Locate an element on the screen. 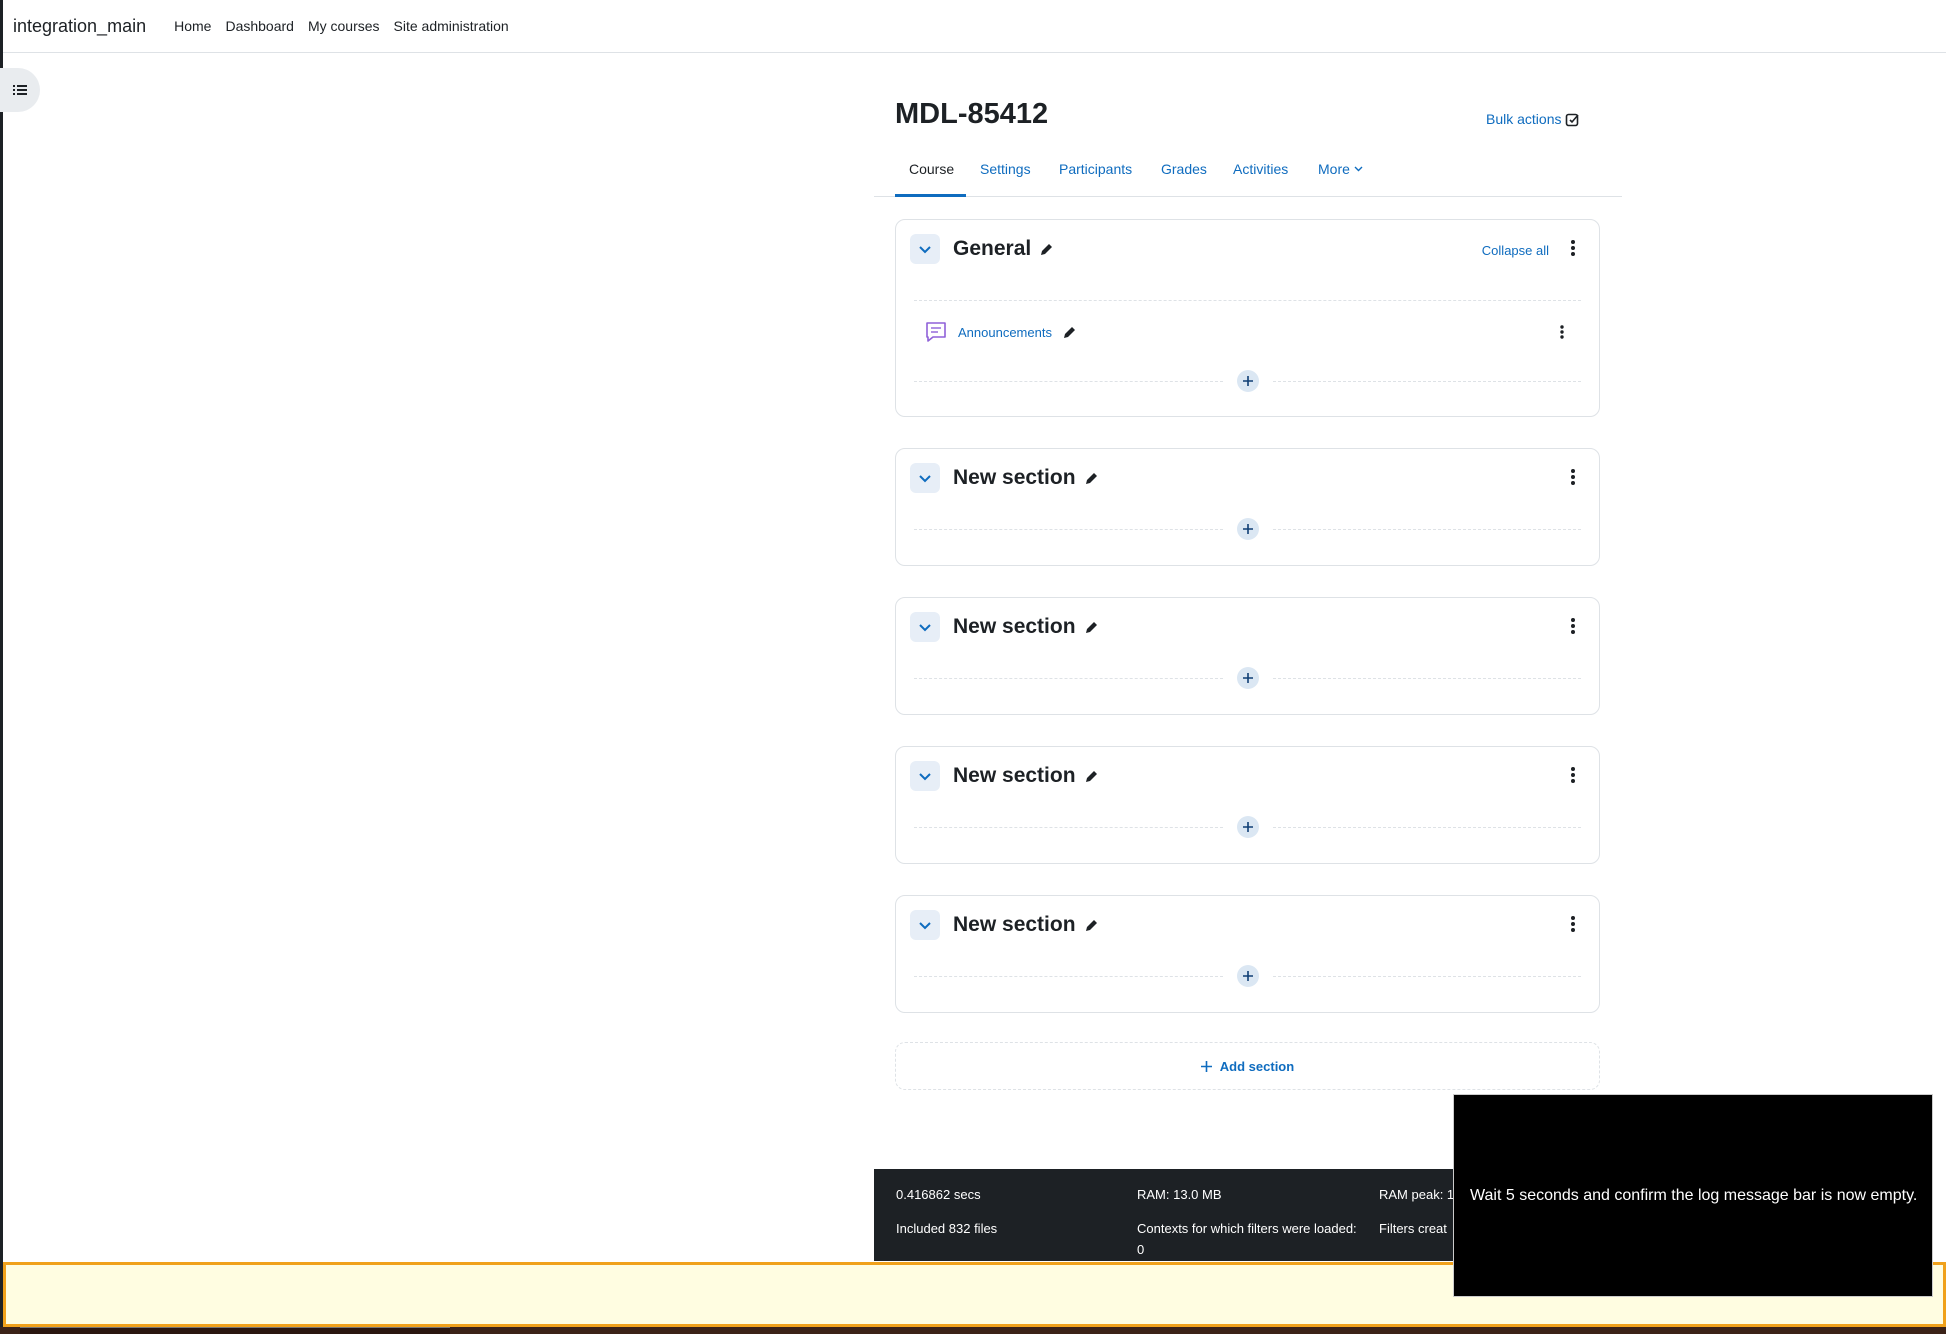  activity-actions-menu is located at coordinates (1562, 332).